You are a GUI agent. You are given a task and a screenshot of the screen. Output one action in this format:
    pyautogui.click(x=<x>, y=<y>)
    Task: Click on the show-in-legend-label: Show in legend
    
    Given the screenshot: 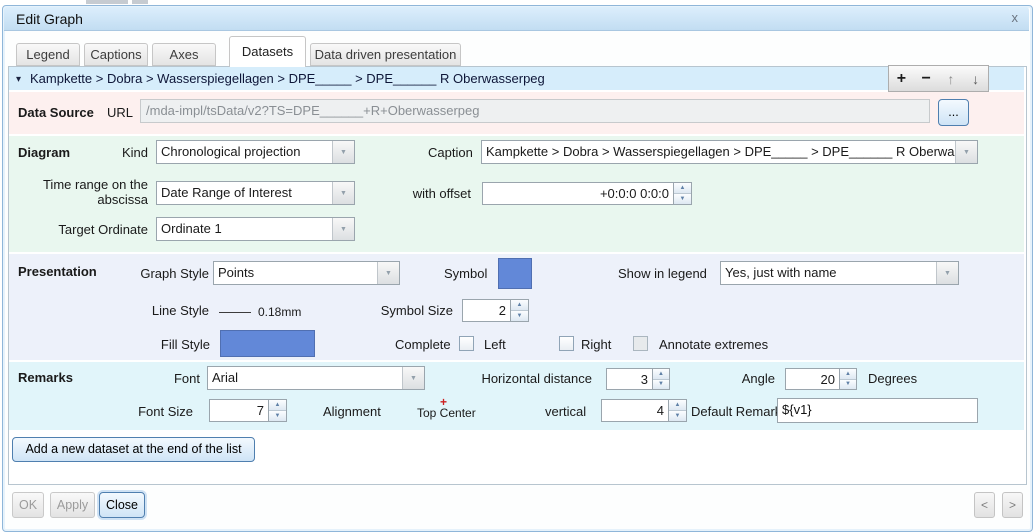 What is the action you would take?
    pyautogui.click(x=662, y=273)
    